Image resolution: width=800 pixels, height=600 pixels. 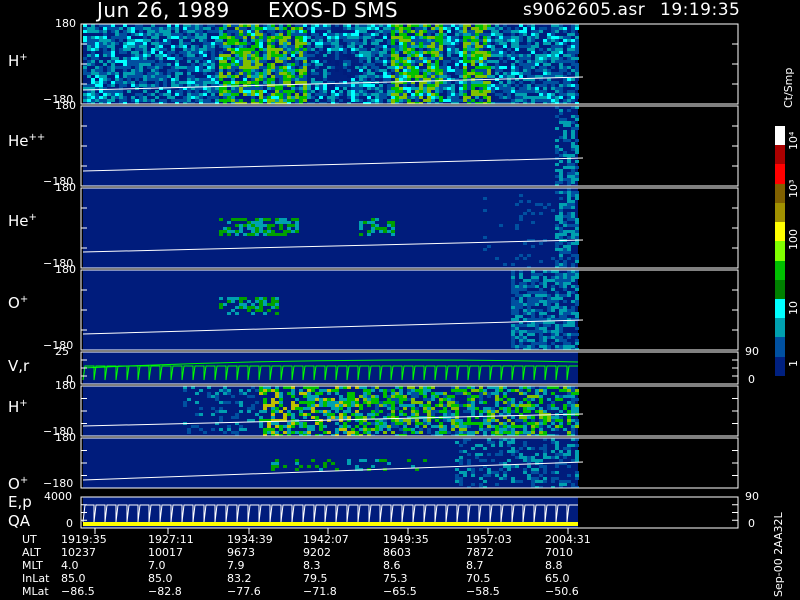 I want to click on panel-label: E,p, so click(x=20, y=502).